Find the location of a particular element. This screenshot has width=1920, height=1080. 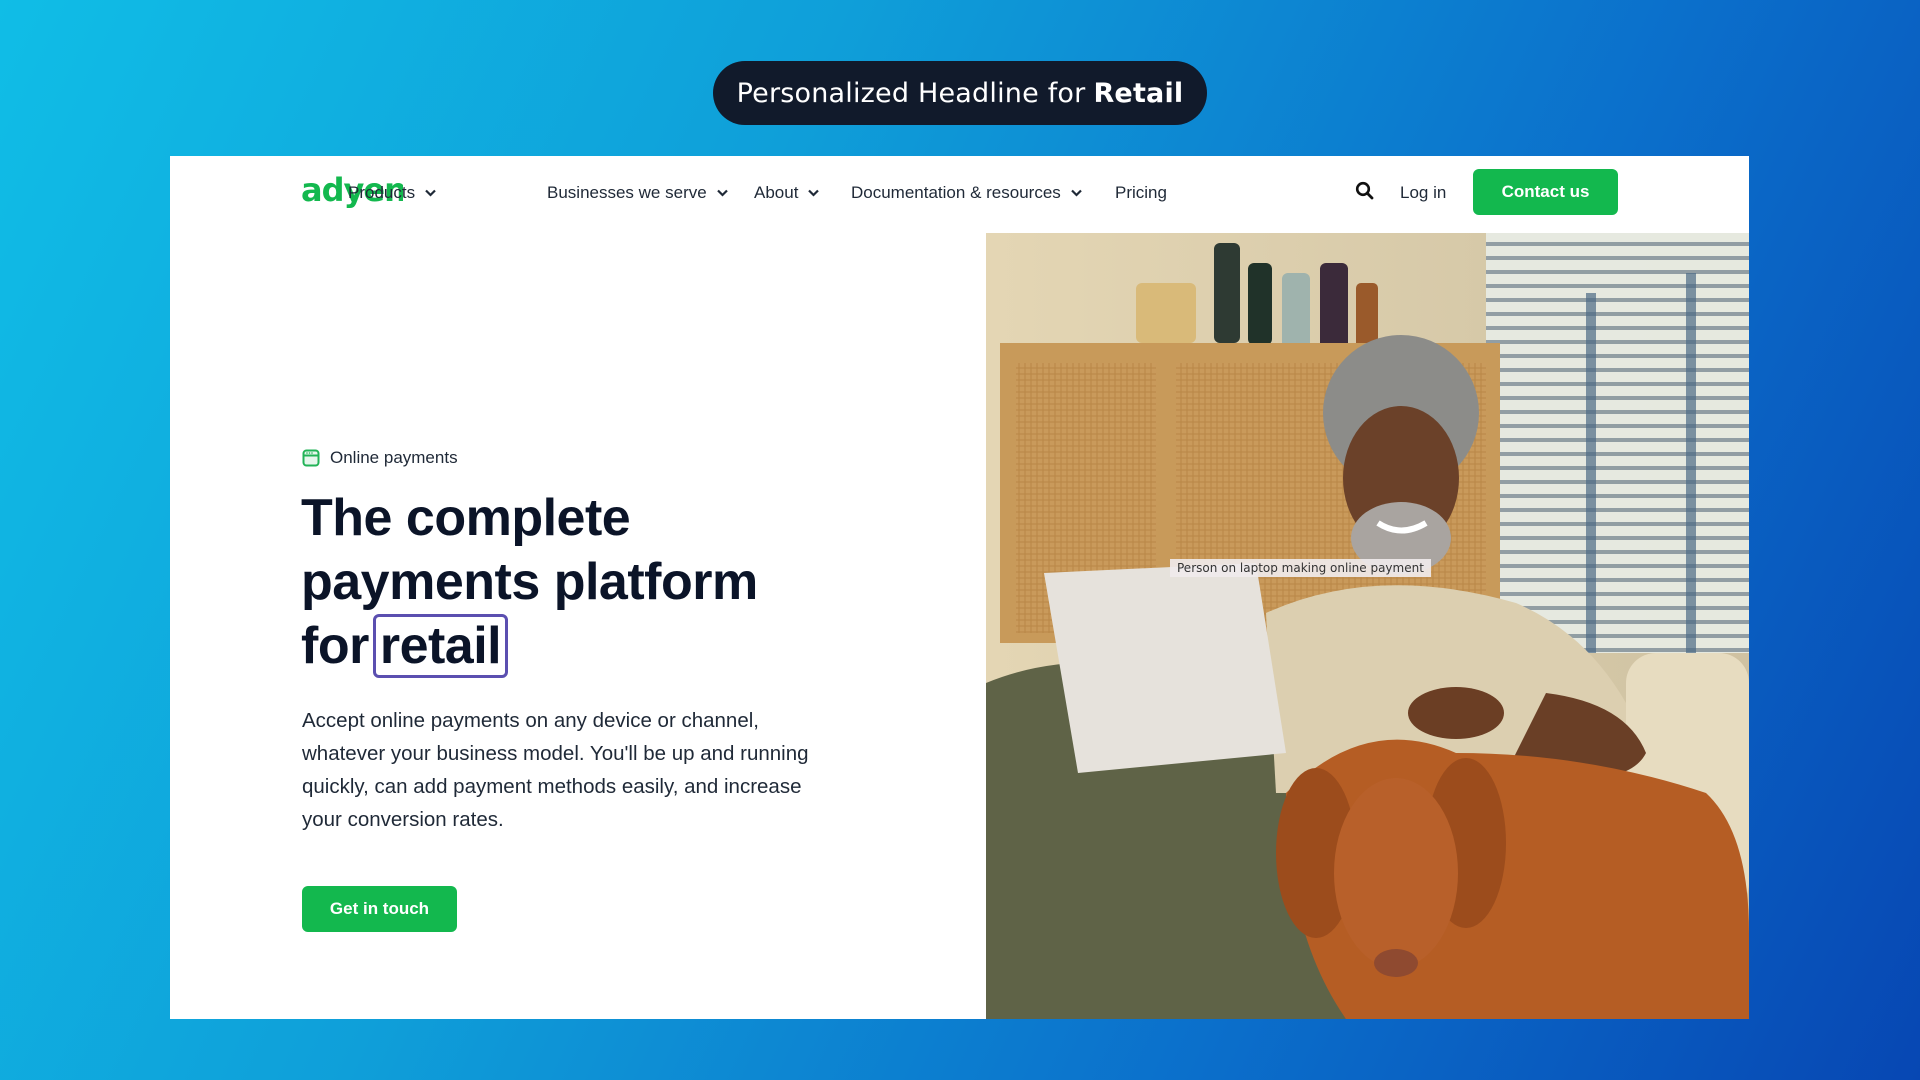

search-icon is located at coordinates (1365, 191).